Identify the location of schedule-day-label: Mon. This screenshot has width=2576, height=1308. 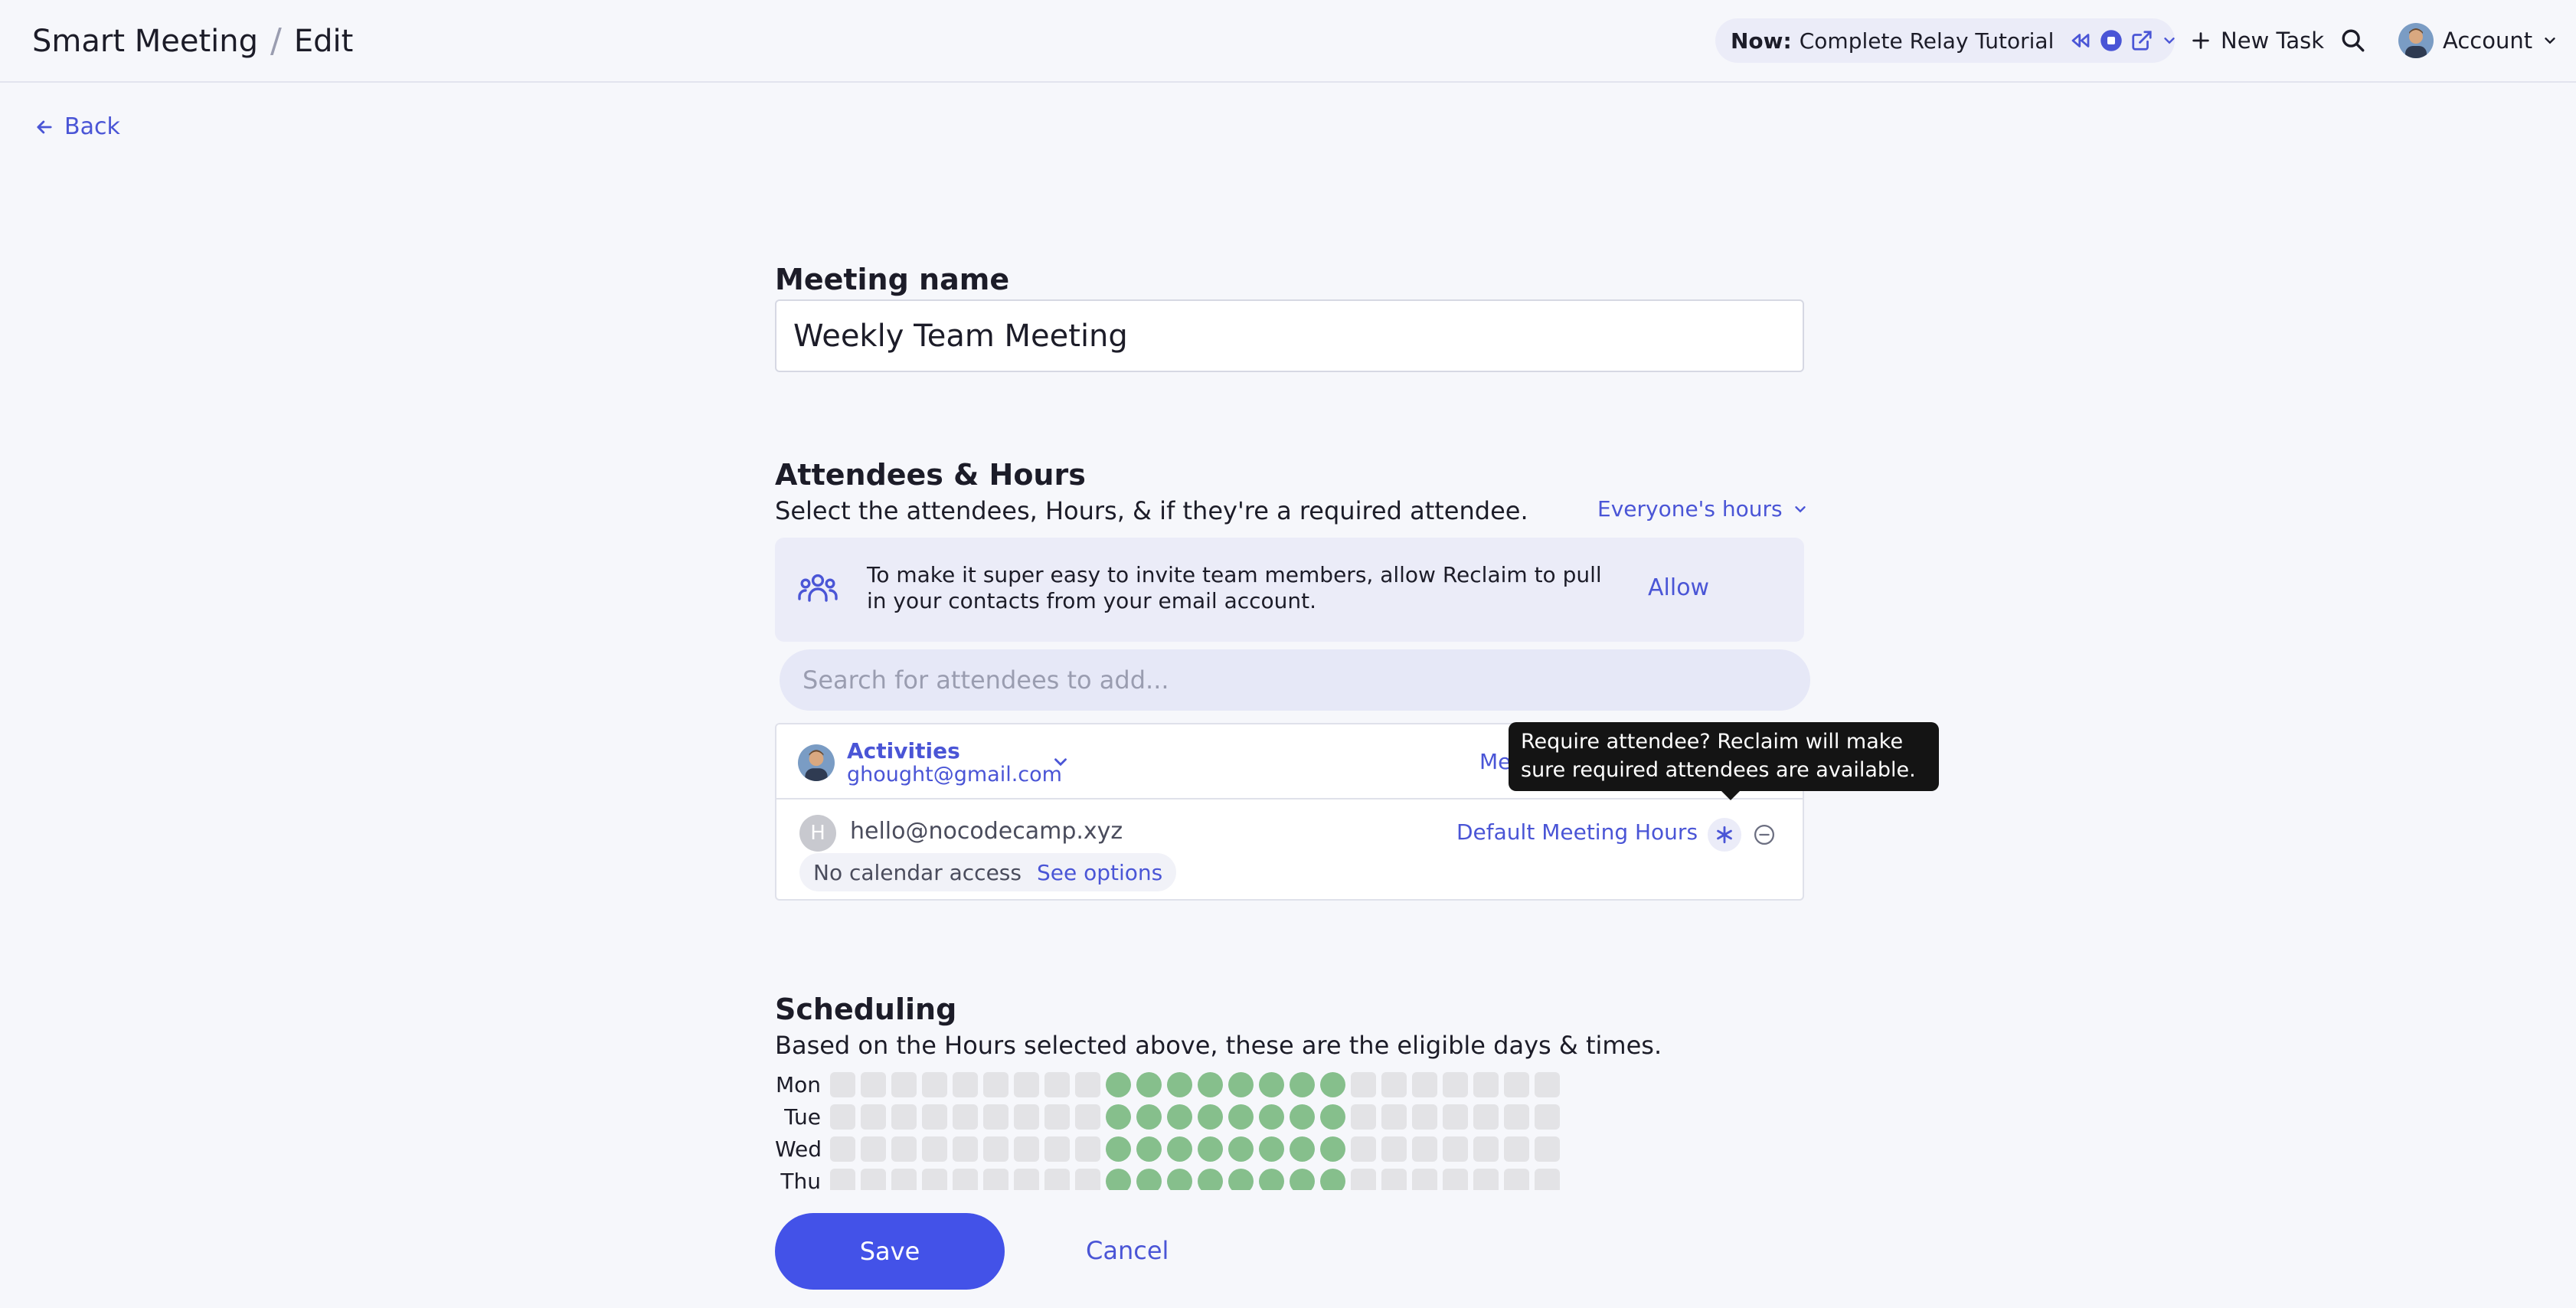
(798, 1084).